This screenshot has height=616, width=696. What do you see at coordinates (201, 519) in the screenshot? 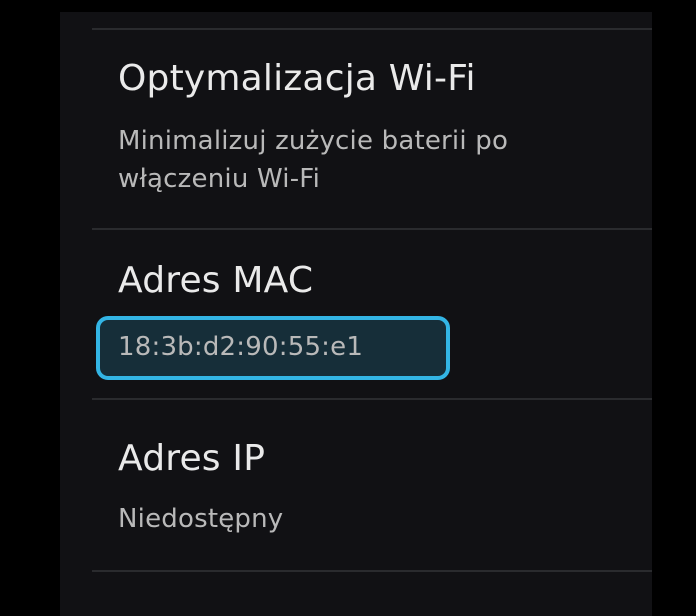
I see `pref-summary: Niedostępny` at bounding box center [201, 519].